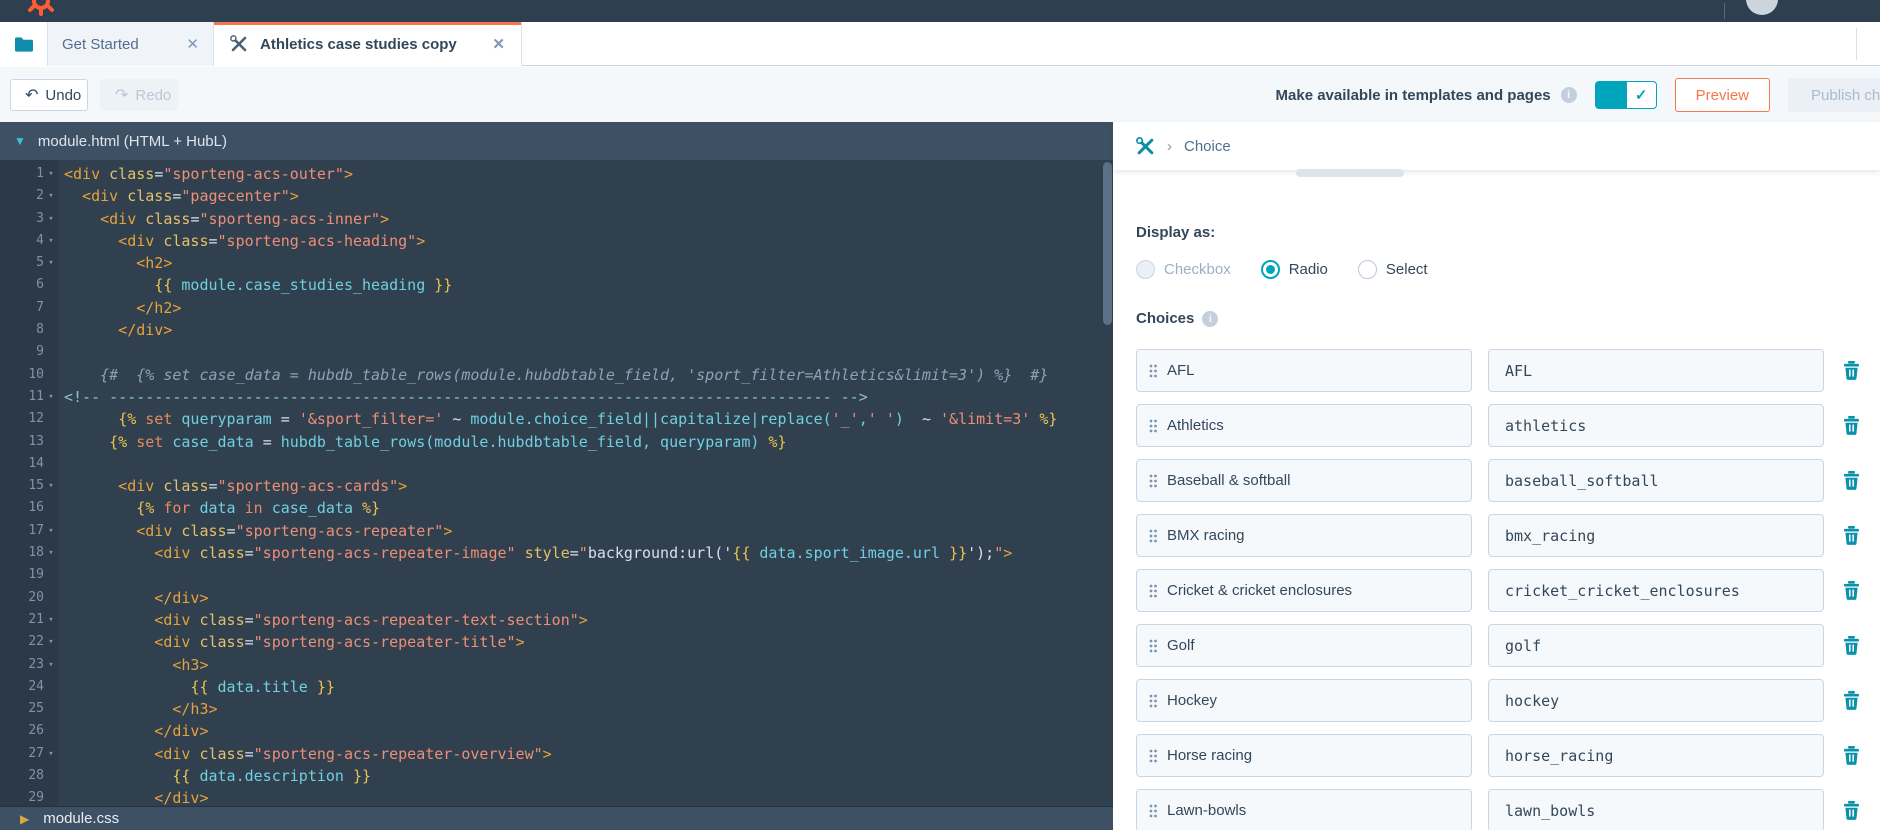 Image resolution: width=1880 pixels, height=830 pixels. Describe the element at coordinates (141, 709) in the screenshot. I see `code-text: </h3>` at that location.